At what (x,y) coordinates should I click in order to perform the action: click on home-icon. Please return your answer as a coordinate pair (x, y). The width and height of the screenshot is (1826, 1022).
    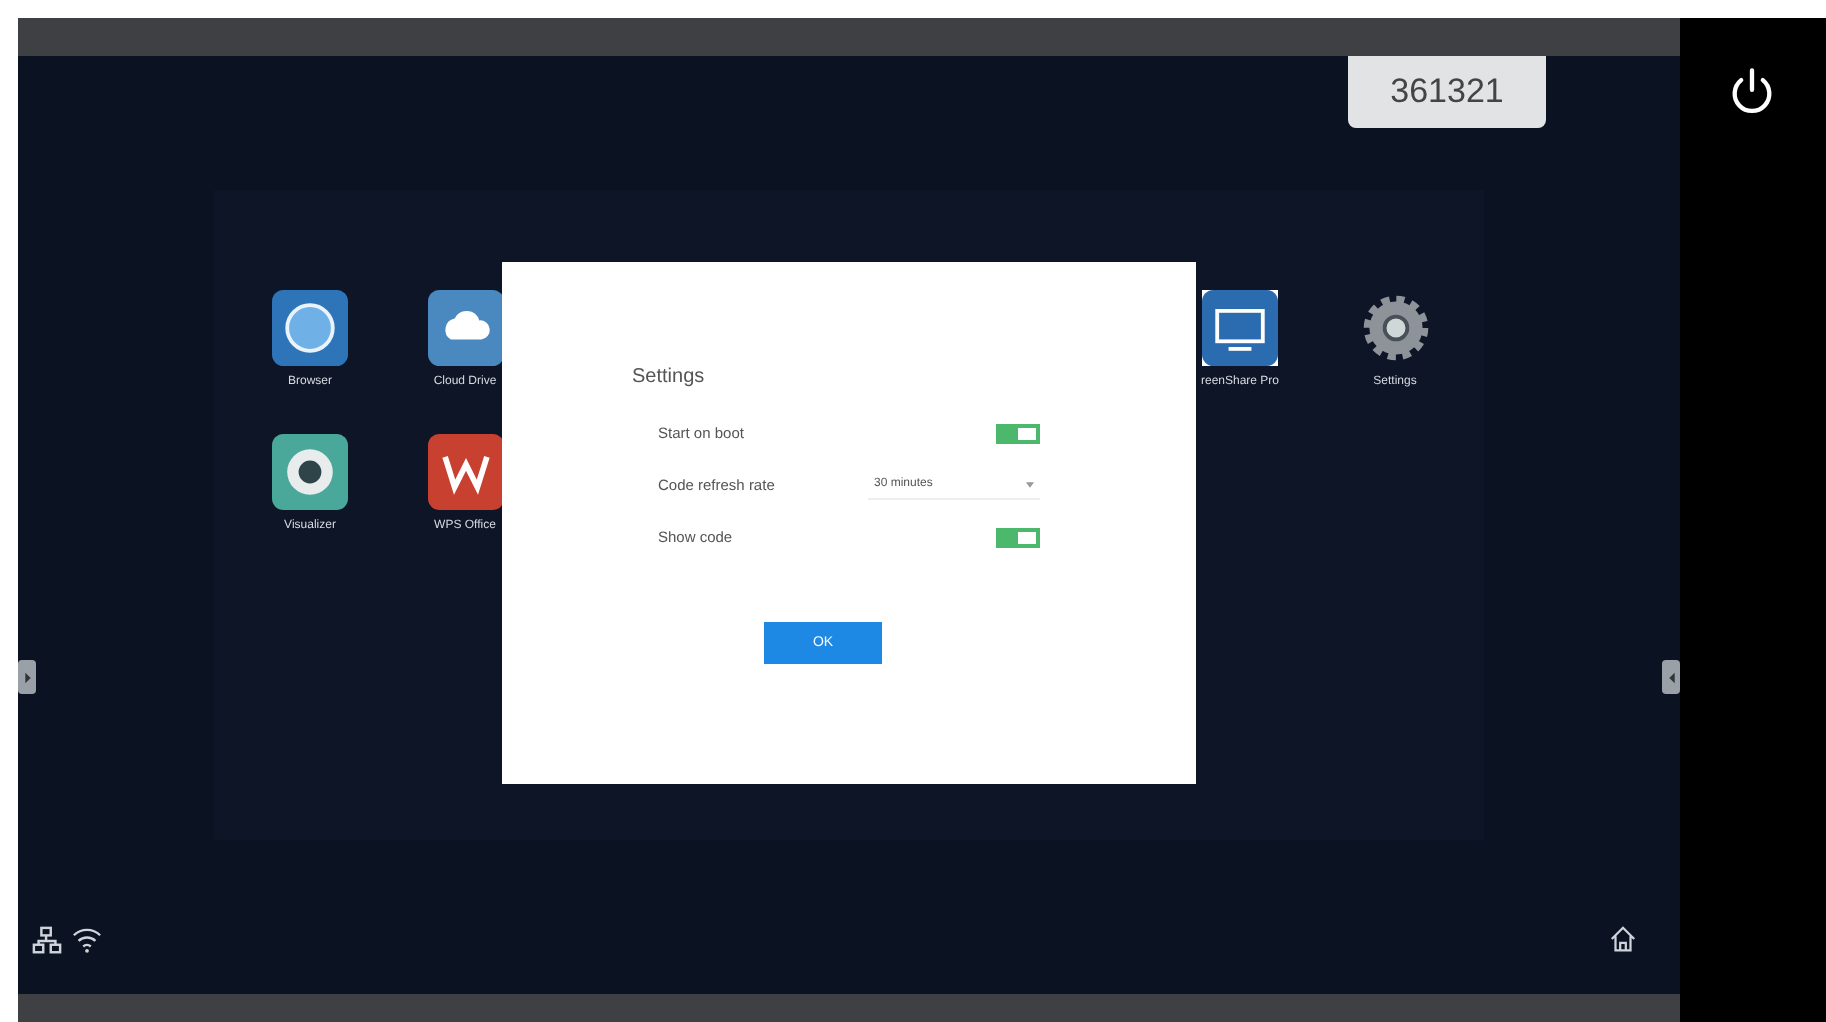
    Looking at the image, I should click on (1623, 939).